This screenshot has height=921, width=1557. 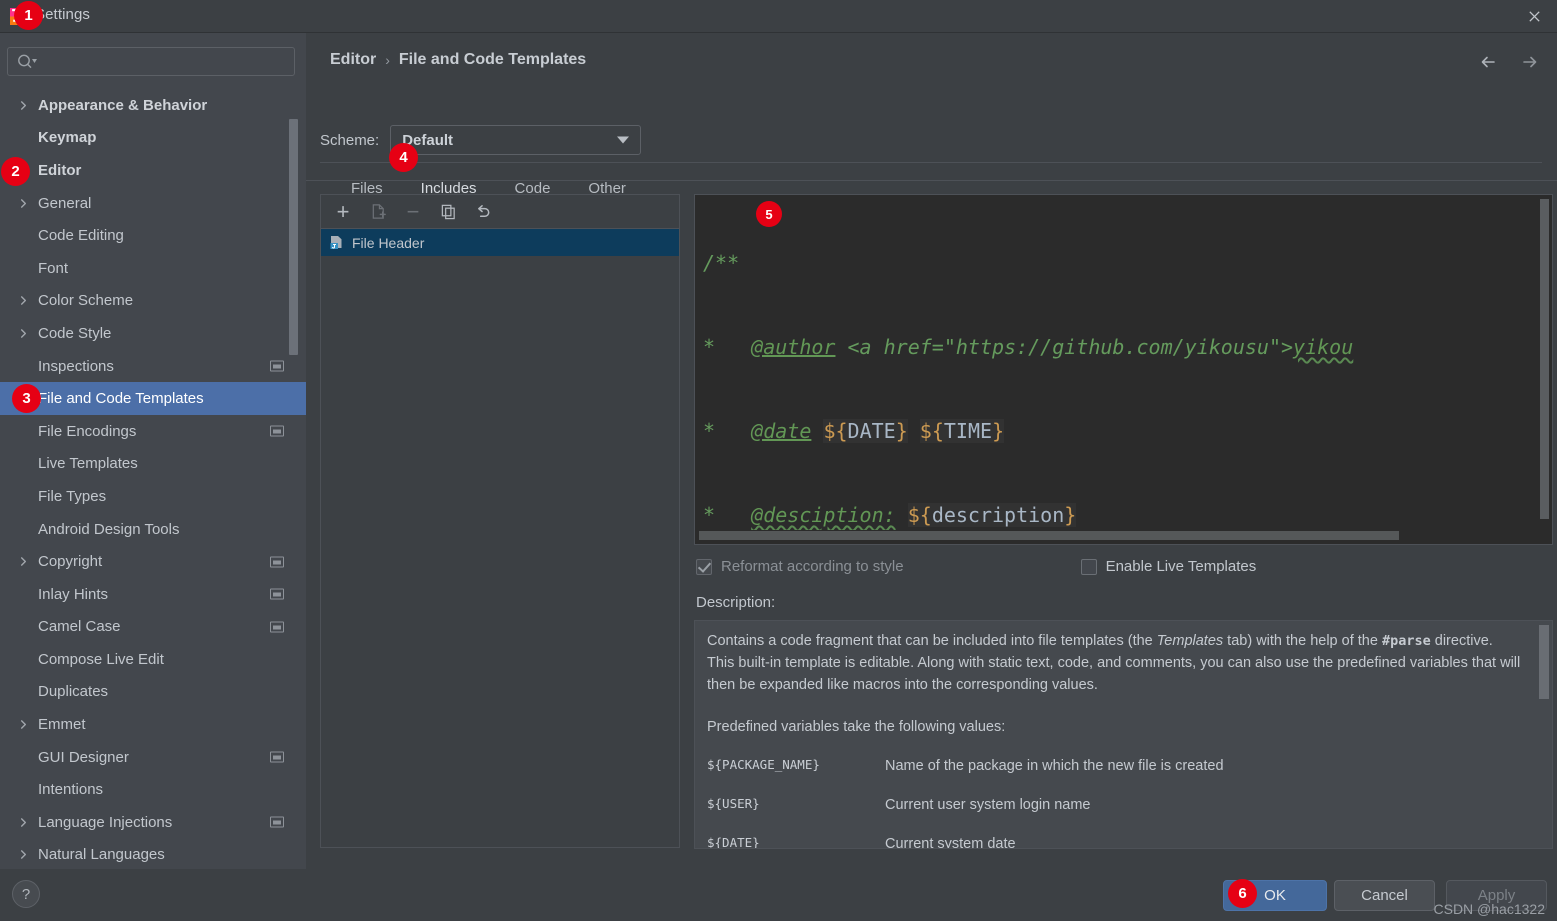 What do you see at coordinates (101, 855) in the screenshot?
I see `sidebar-item-label: Natural Languages` at bounding box center [101, 855].